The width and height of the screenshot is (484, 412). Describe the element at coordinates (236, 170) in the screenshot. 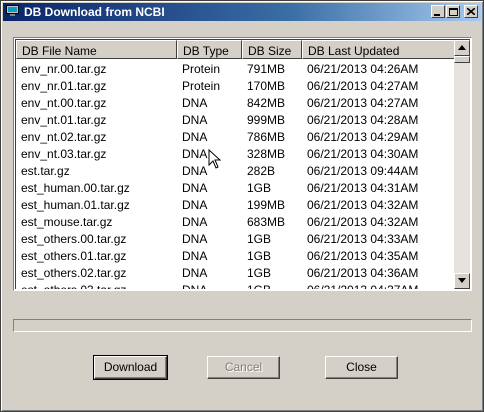

I see `list-item: est.tar.gz DNA 282B 06/21/2013 09:44AM` at that location.